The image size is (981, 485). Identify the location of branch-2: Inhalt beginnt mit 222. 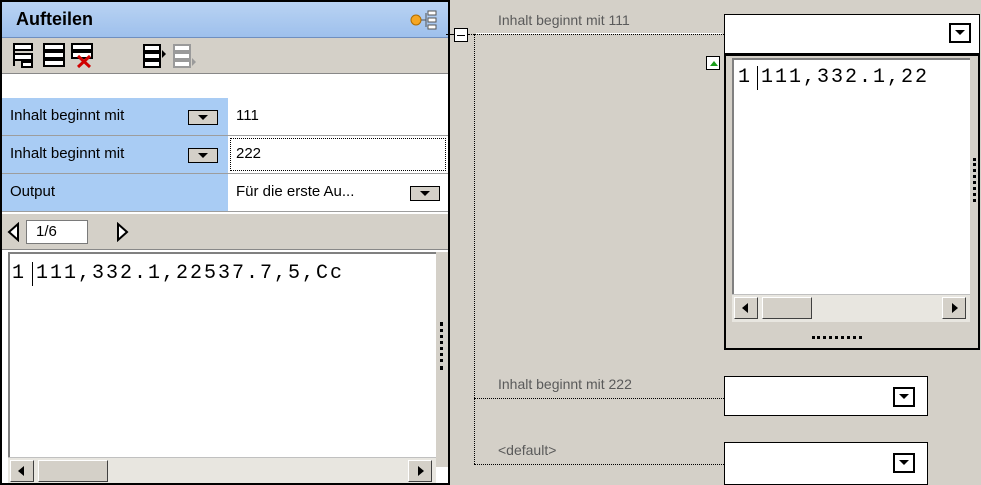
(599, 387).